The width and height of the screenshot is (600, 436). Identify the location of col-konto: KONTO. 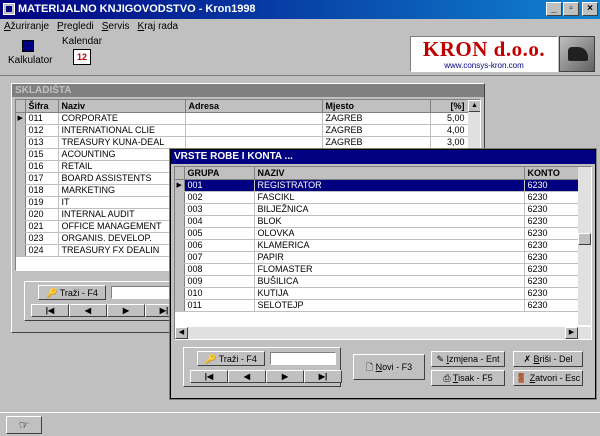
(552, 173).